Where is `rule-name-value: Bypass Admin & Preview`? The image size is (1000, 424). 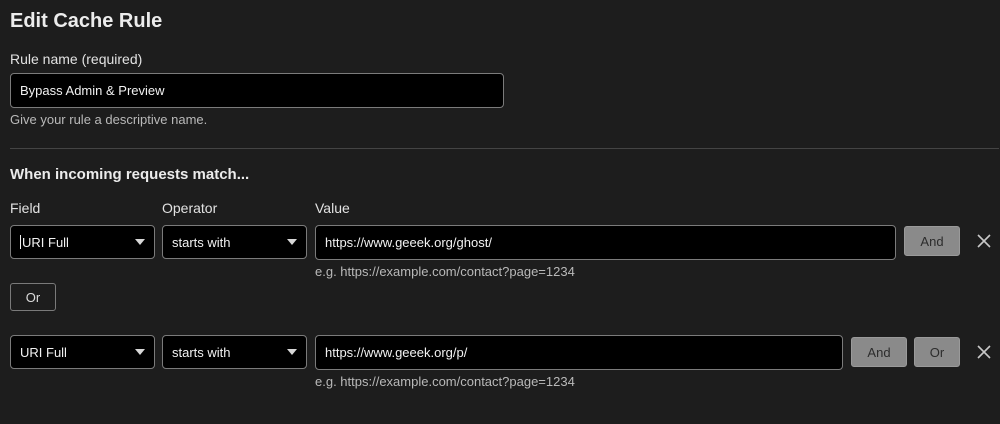 rule-name-value: Bypass Admin & Preview is located at coordinates (92, 90).